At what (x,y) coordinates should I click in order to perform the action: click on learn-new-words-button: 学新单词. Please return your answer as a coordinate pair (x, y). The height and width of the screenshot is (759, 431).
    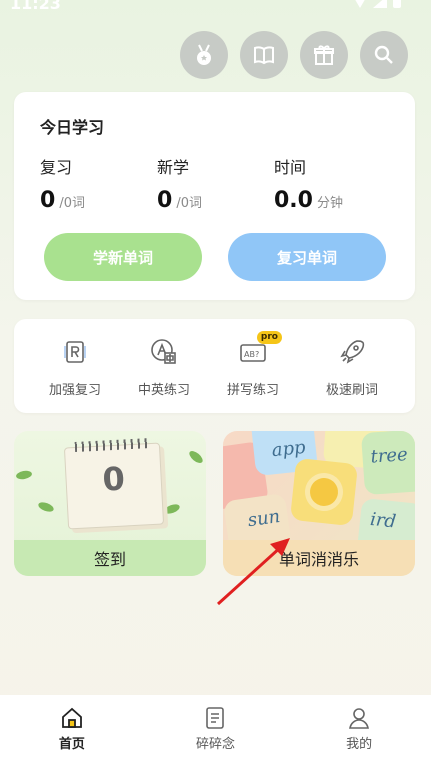
    Looking at the image, I should click on (123, 257).